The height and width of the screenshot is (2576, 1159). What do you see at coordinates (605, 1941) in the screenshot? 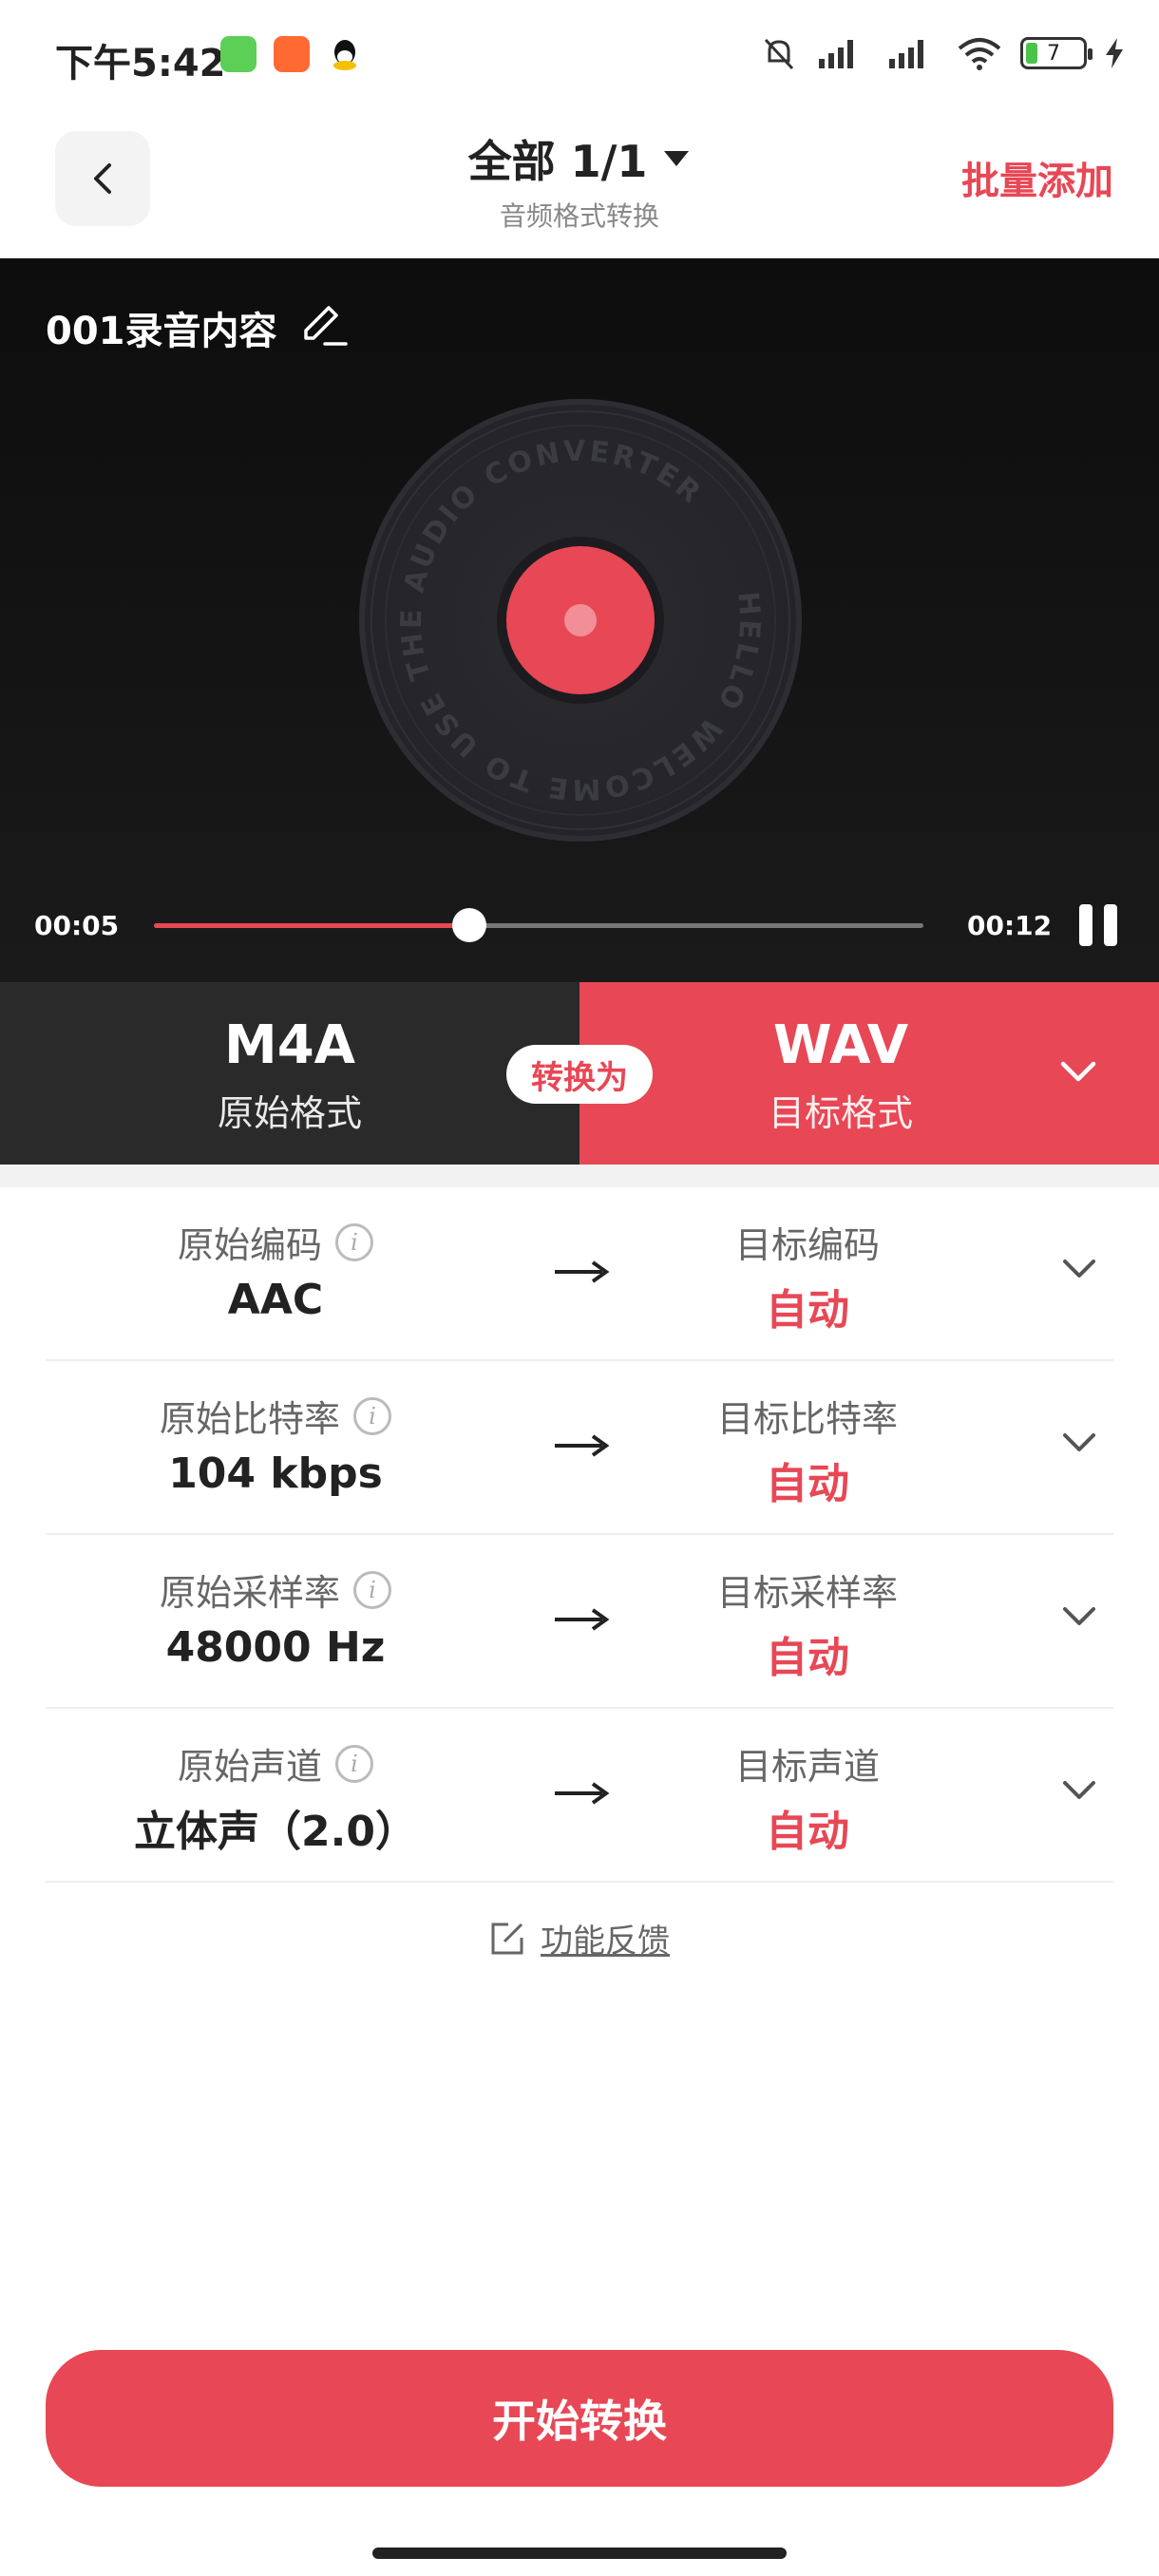
I see `feedback-text: 功能反馈` at bounding box center [605, 1941].